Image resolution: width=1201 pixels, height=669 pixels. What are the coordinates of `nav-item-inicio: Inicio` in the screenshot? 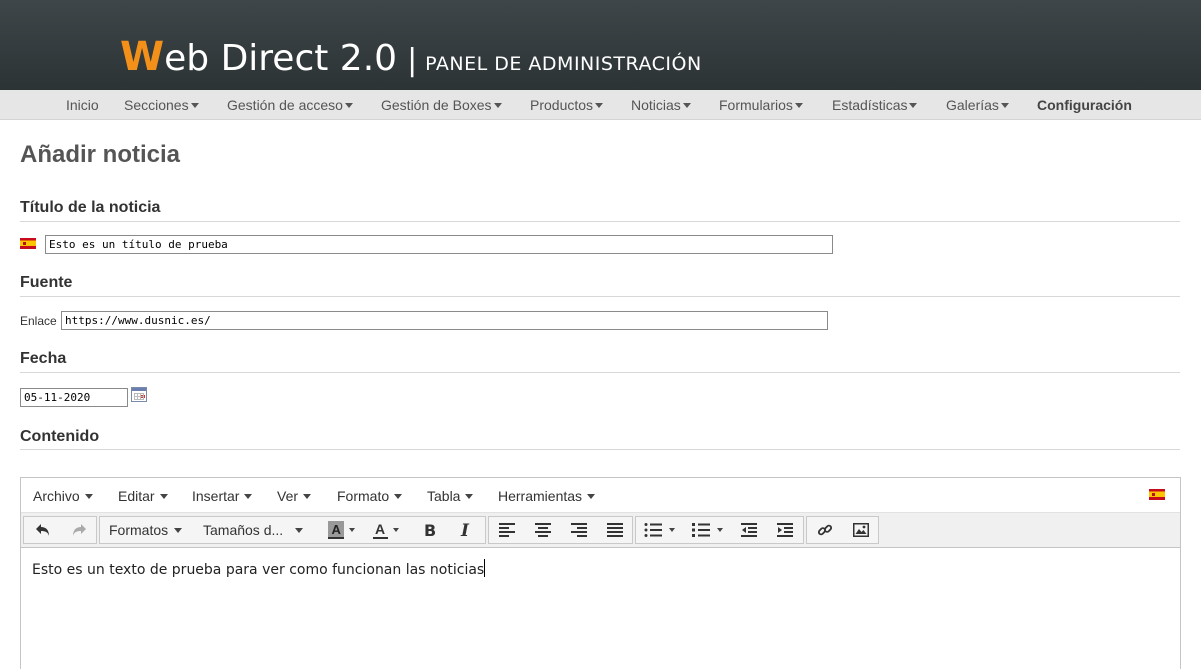 It's located at (82, 105).